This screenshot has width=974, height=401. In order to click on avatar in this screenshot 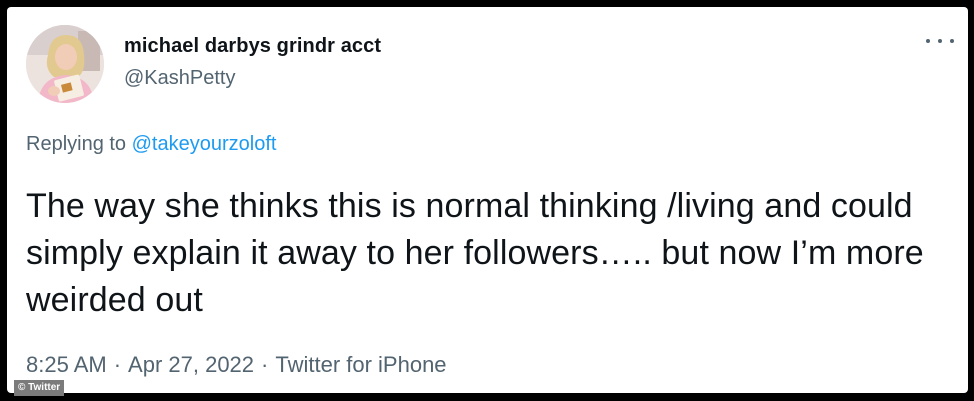, I will do `click(65, 64)`.